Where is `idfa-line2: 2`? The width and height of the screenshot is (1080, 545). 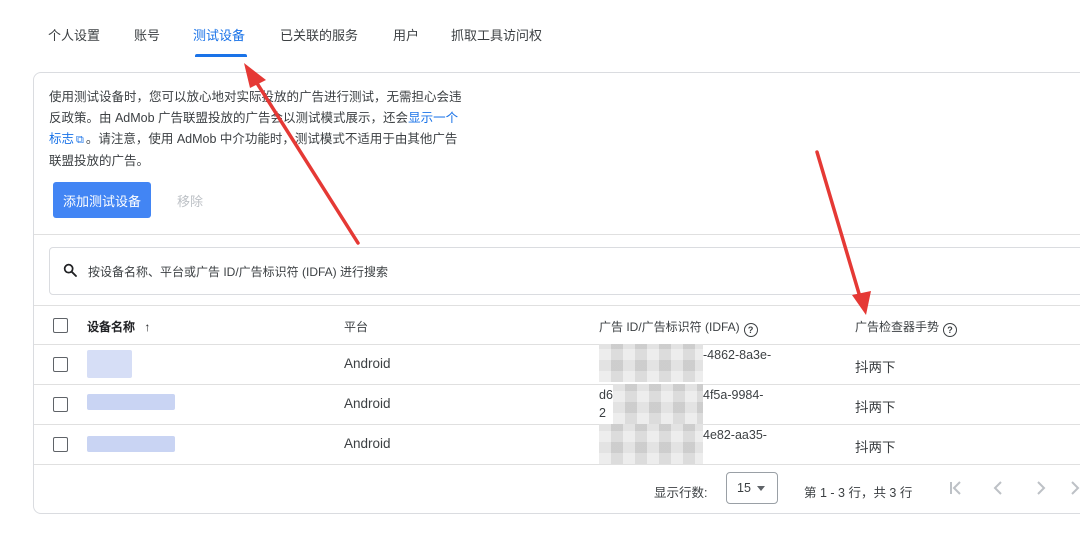
idfa-line2: 2 is located at coordinates (602, 413).